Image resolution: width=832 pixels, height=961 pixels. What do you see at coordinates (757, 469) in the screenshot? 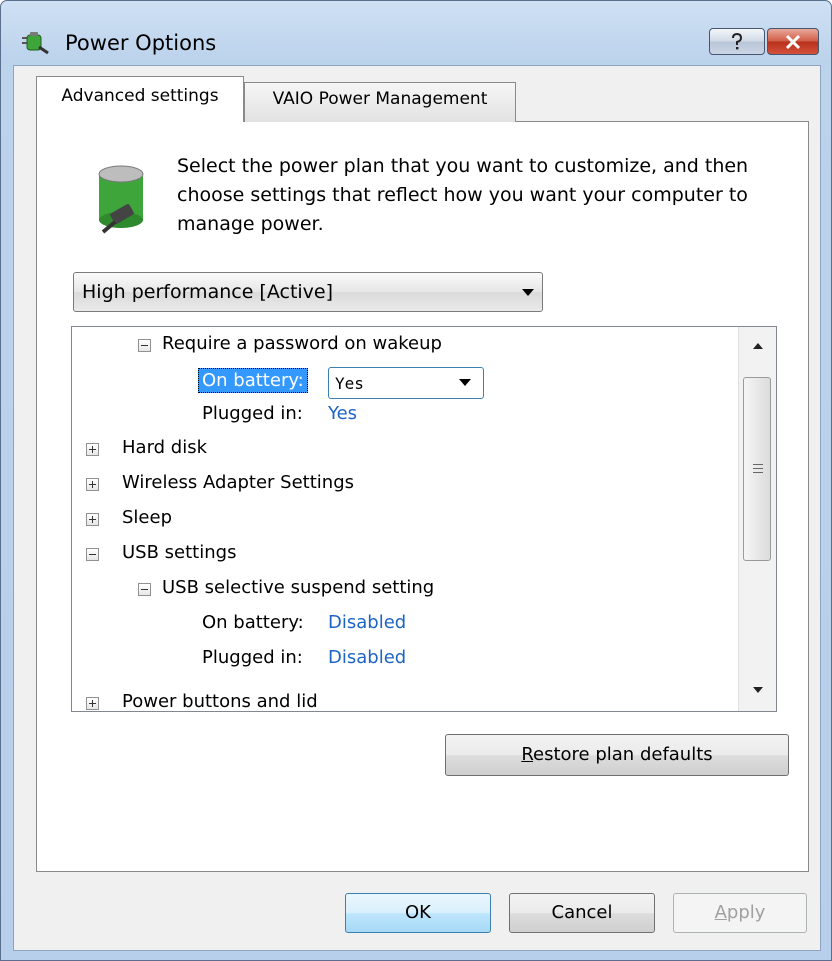
I see `scroll-thumb` at bounding box center [757, 469].